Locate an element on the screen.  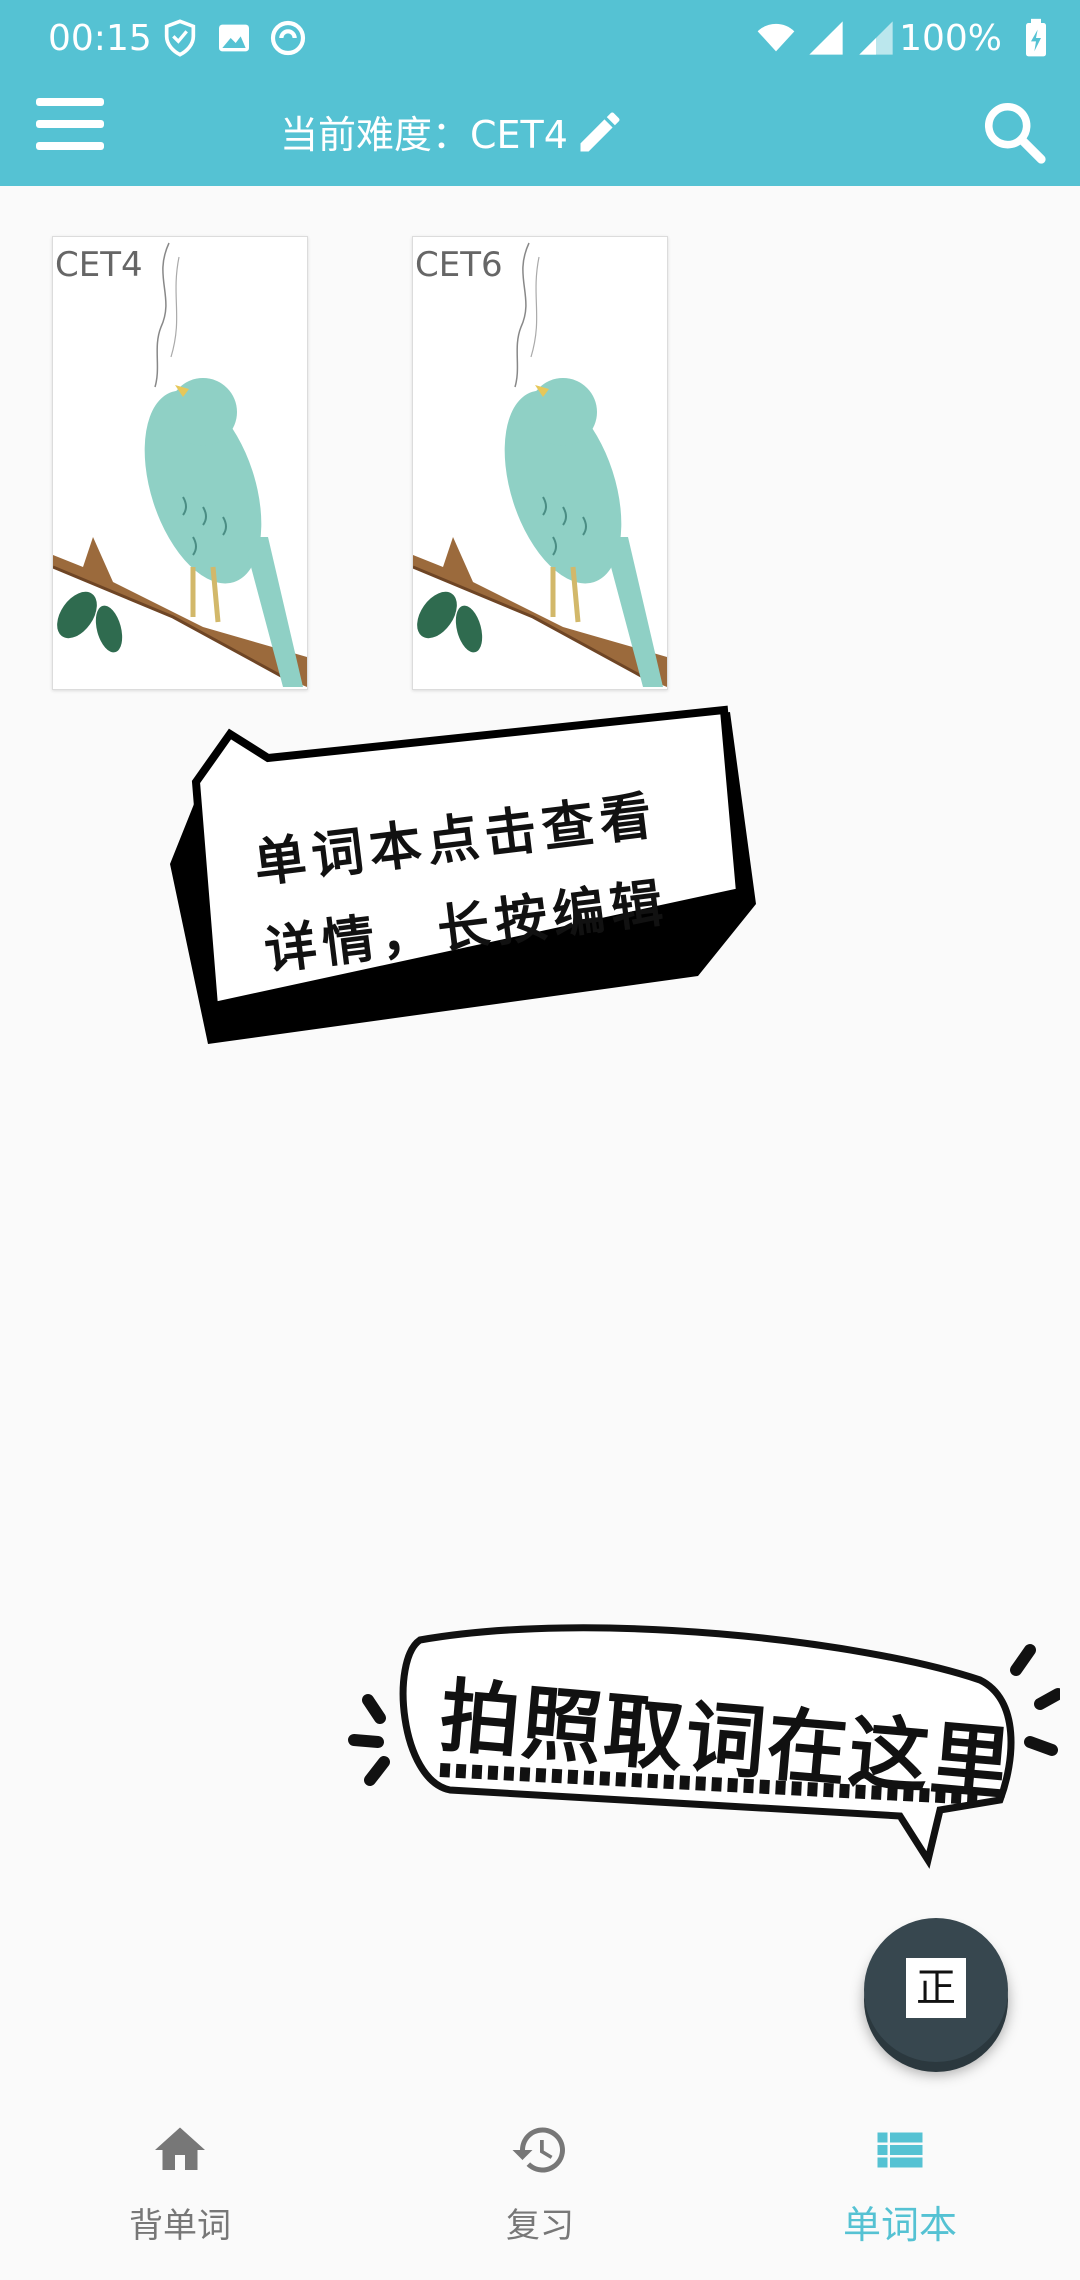
status-time: 00:15 is located at coordinates (100, 38).